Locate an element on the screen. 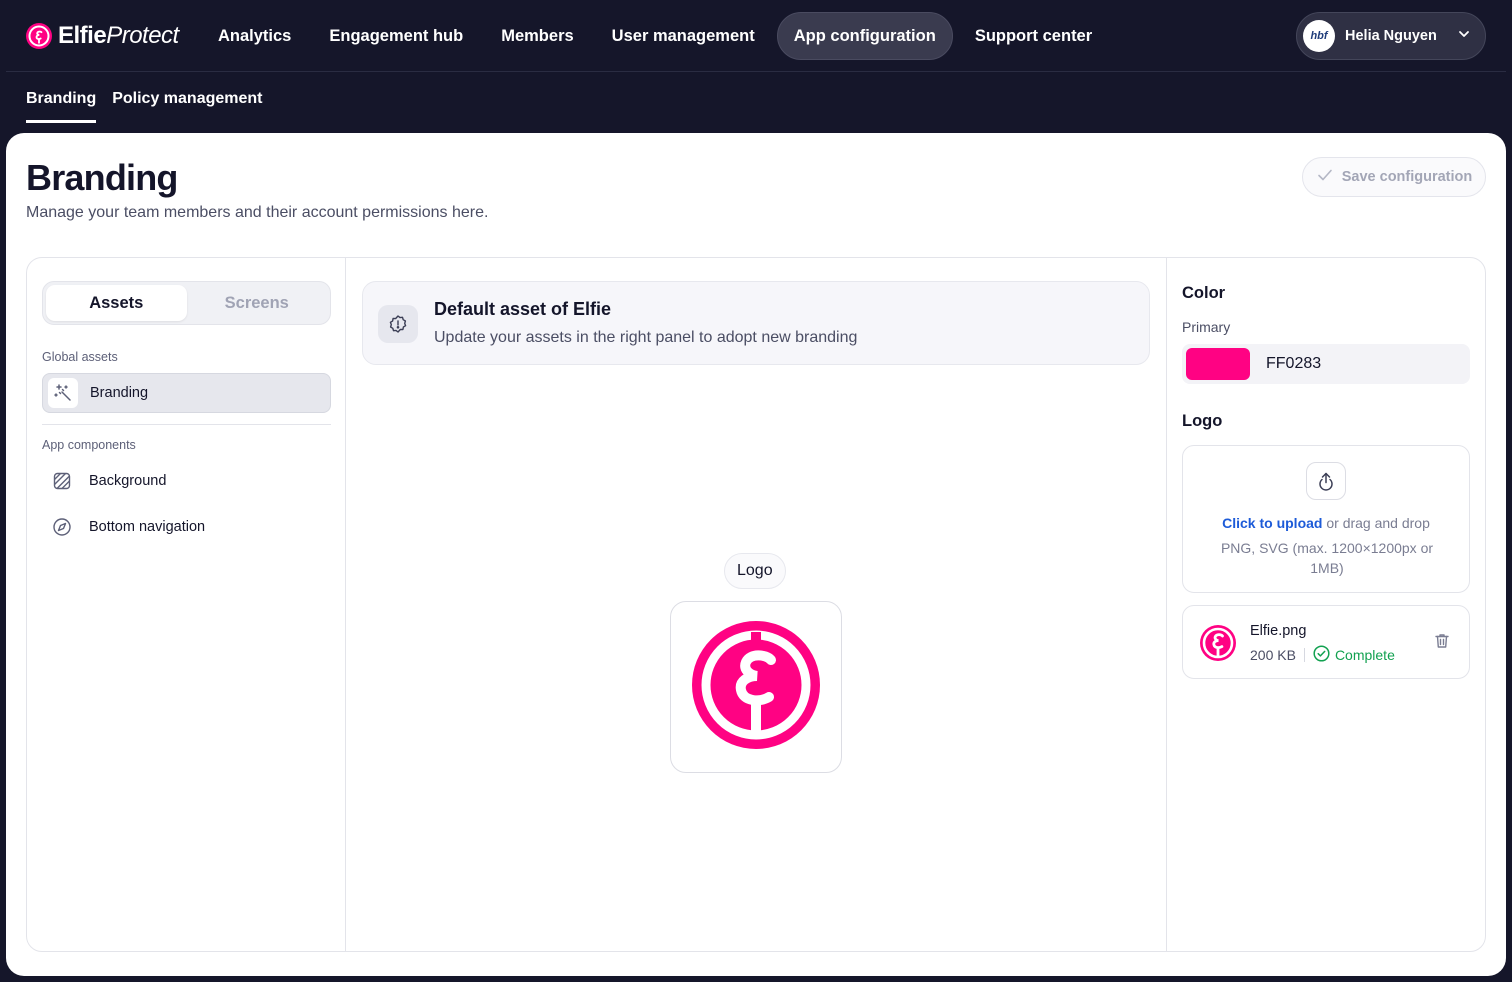  global-assets-heading: Global assets is located at coordinates (80, 357).